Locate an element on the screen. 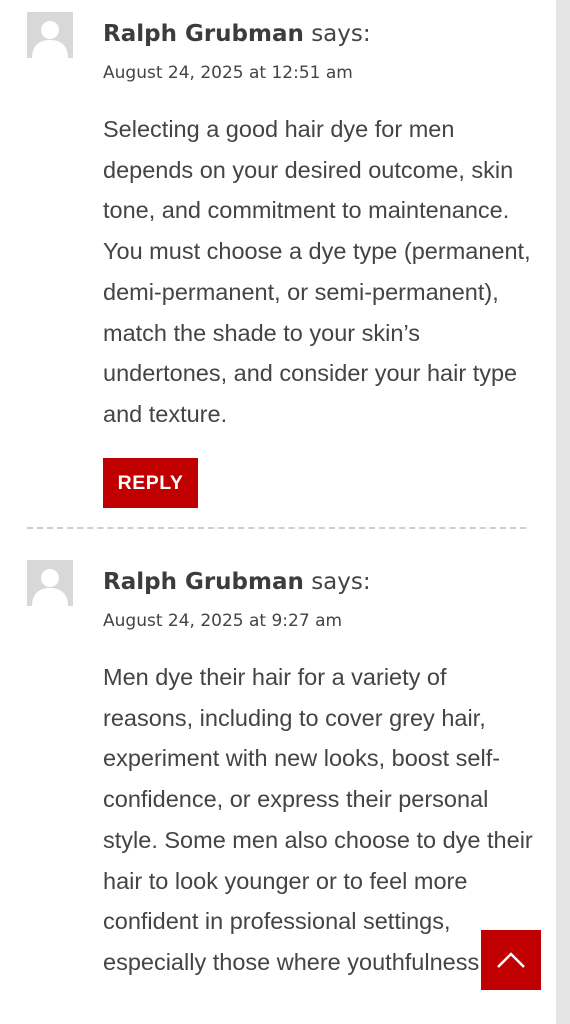 The image size is (570, 1024). comment-date-link: August 24, 2025 at 12:51 am is located at coordinates (228, 73).